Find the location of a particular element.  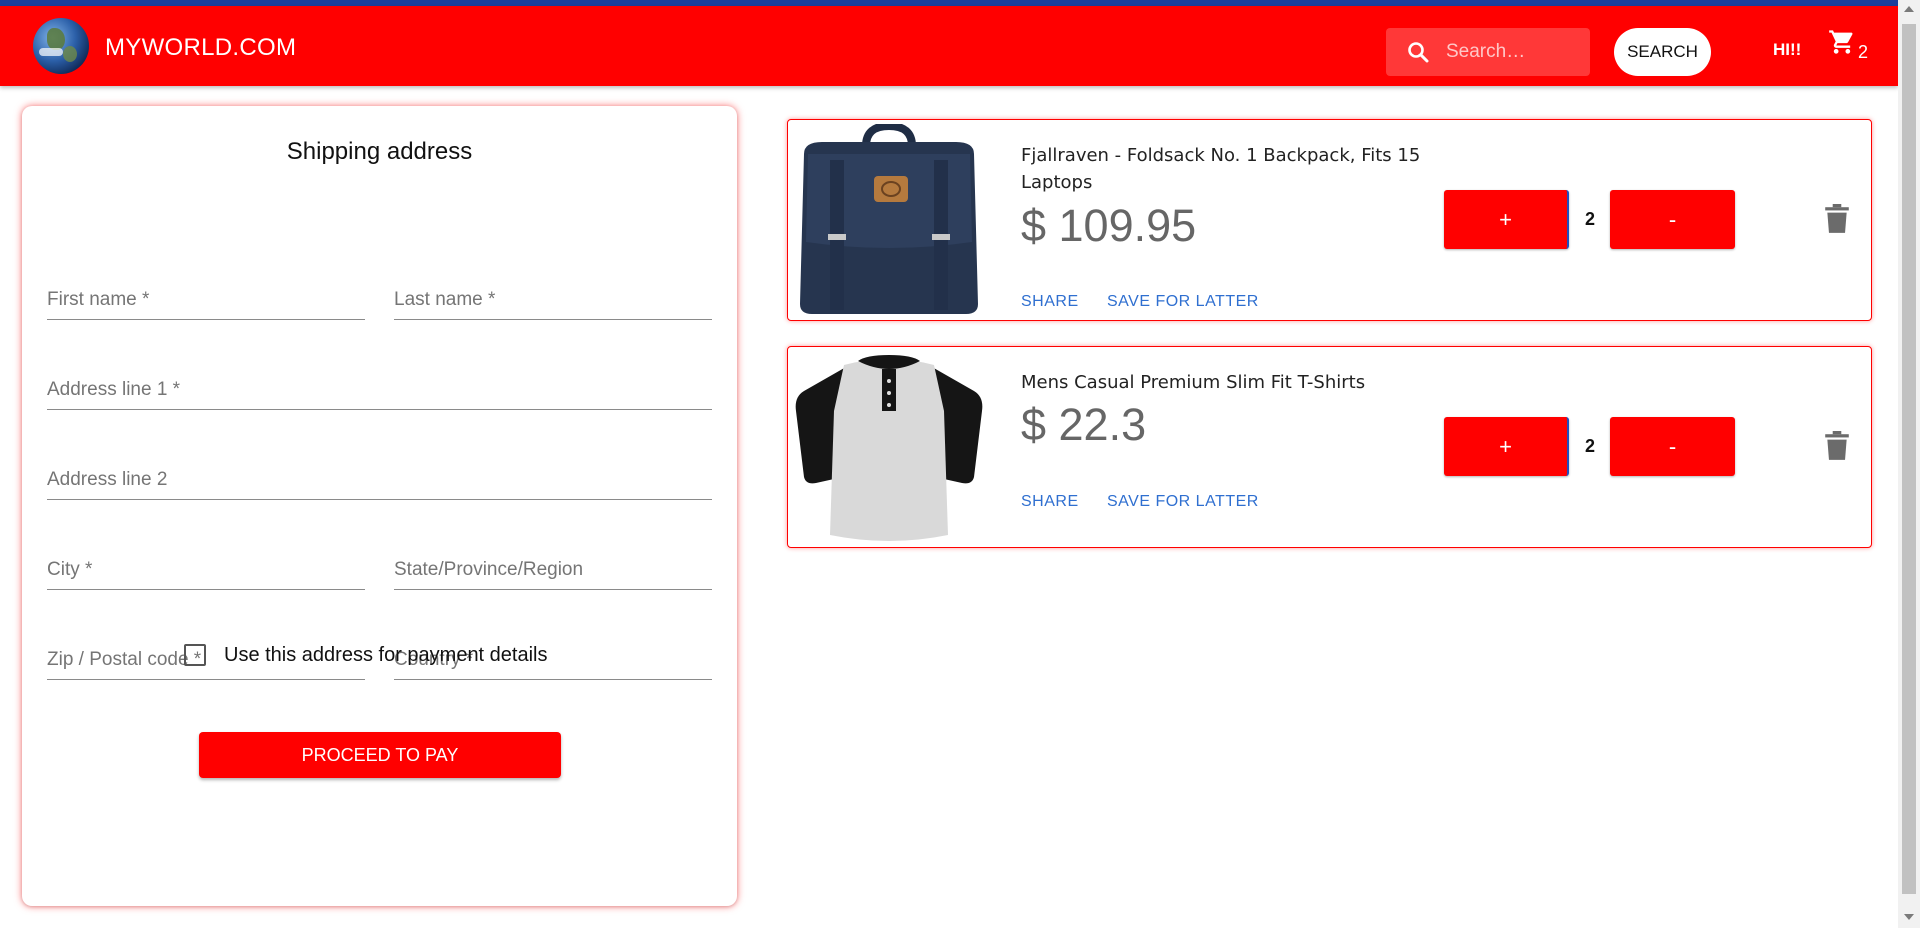

cart-button: 2 is located at coordinates (1852, 48).